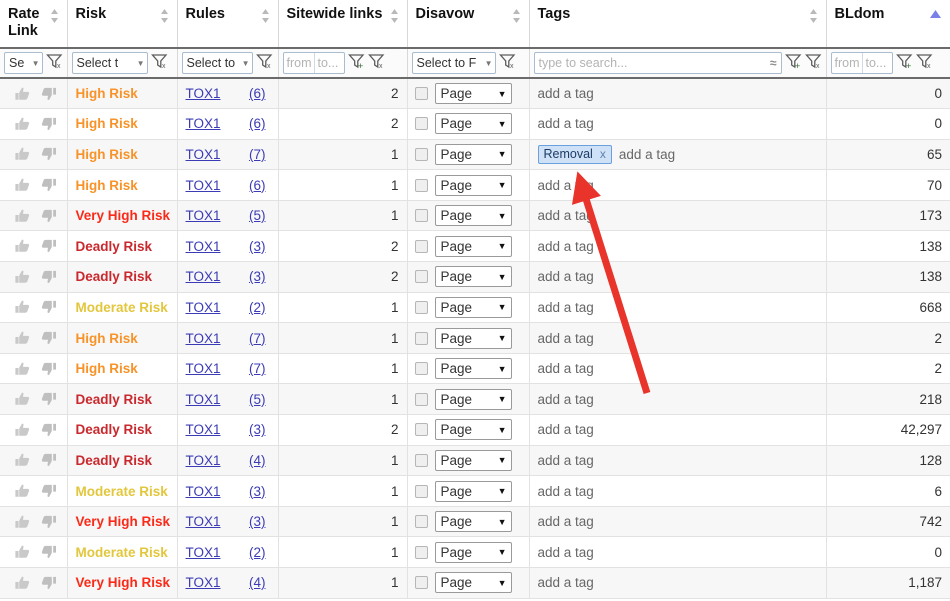 The height and width of the screenshot is (601, 950). Describe the element at coordinates (468, 24) in the screenshot. I see `column-header-disavow: Disavow` at that location.